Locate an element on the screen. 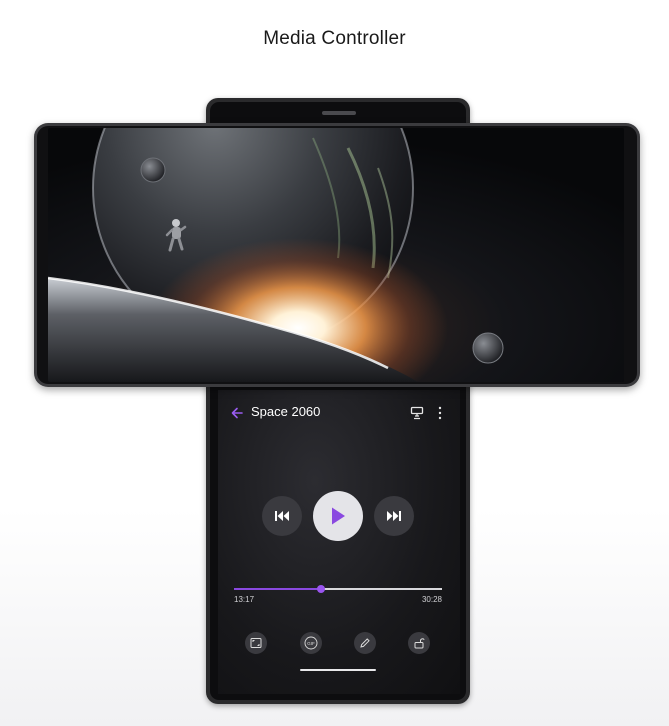  edit-button is located at coordinates (365, 643).